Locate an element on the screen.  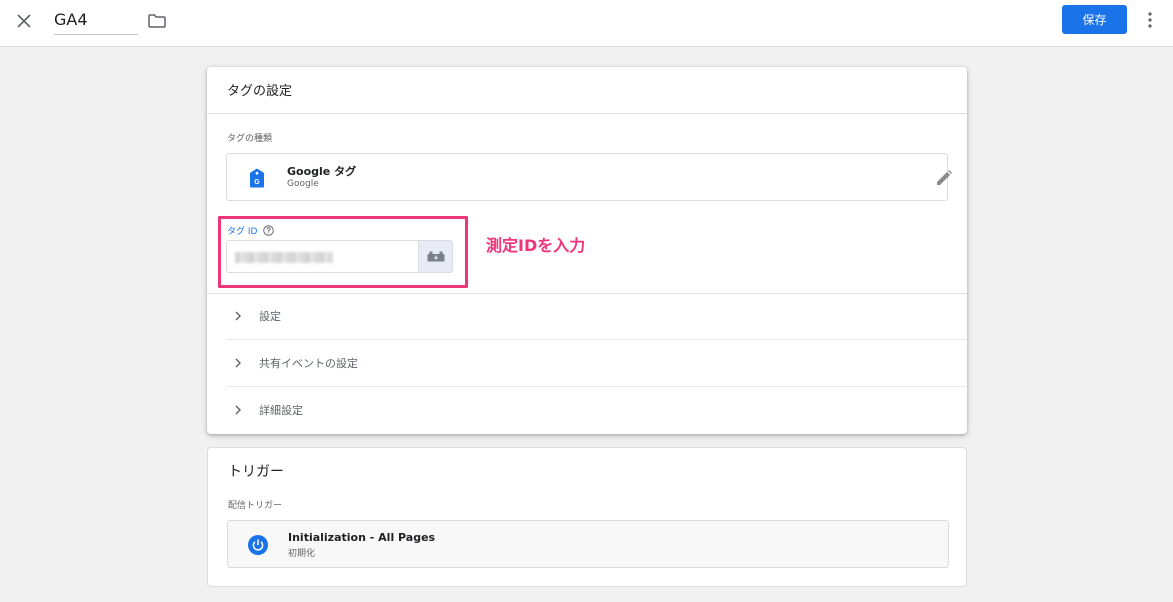
tag-id-label-text: タグ ID is located at coordinates (242, 232).